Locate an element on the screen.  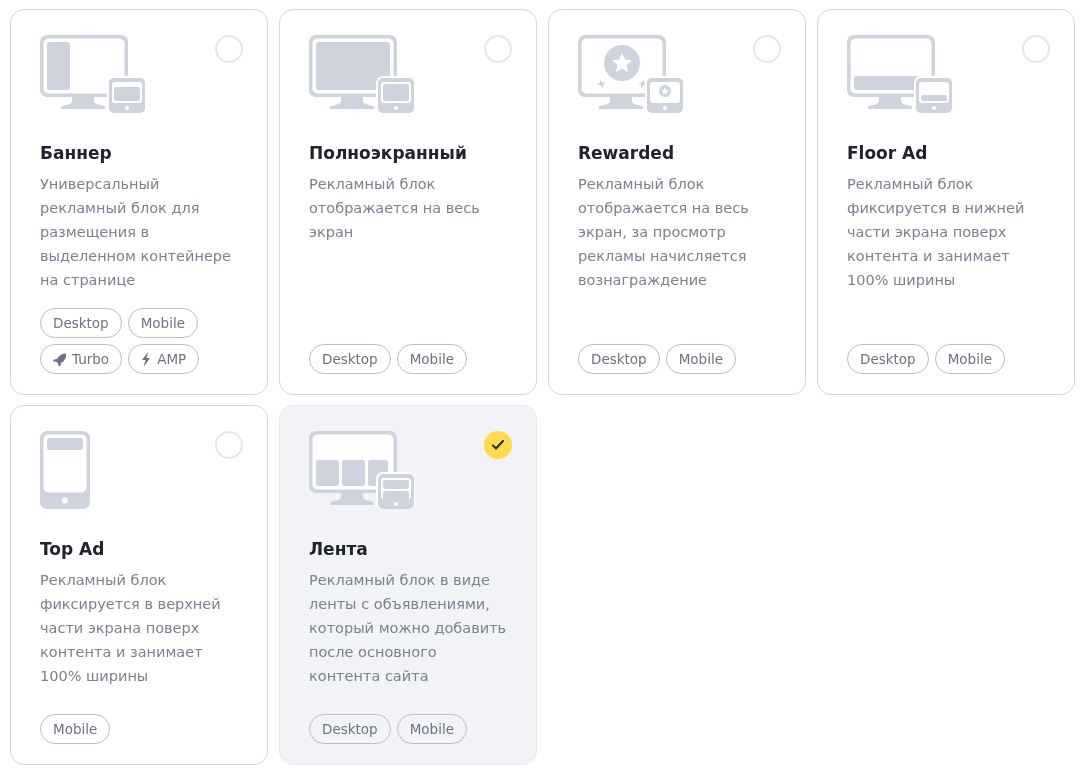
ad-format-card: Лента Рекламный блок в виде ленты с объявлениями, который можно добавить после основного контента сайта Desktop Mobile is located at coordinates (408, 585).